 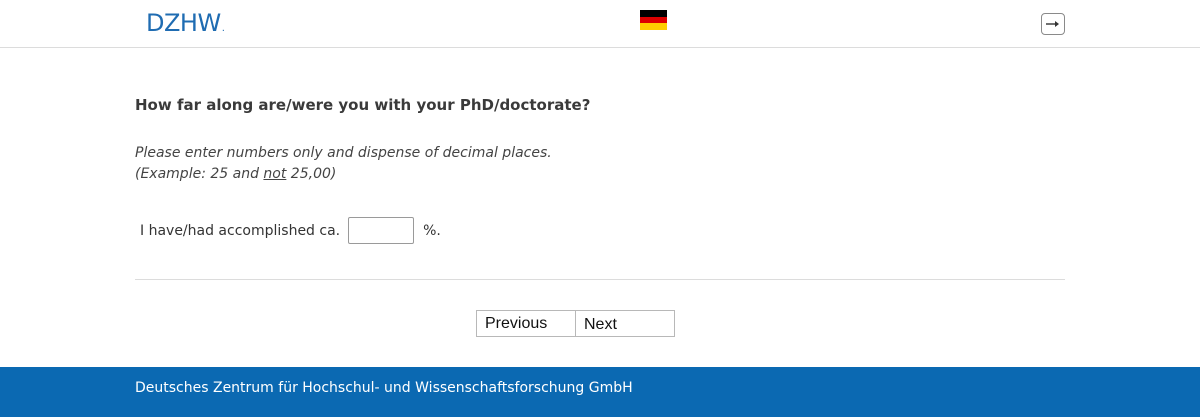 What do you see at coordinates (381, 230) in the screenshot?
I see `percent-input` at bounding box center [381, 230].